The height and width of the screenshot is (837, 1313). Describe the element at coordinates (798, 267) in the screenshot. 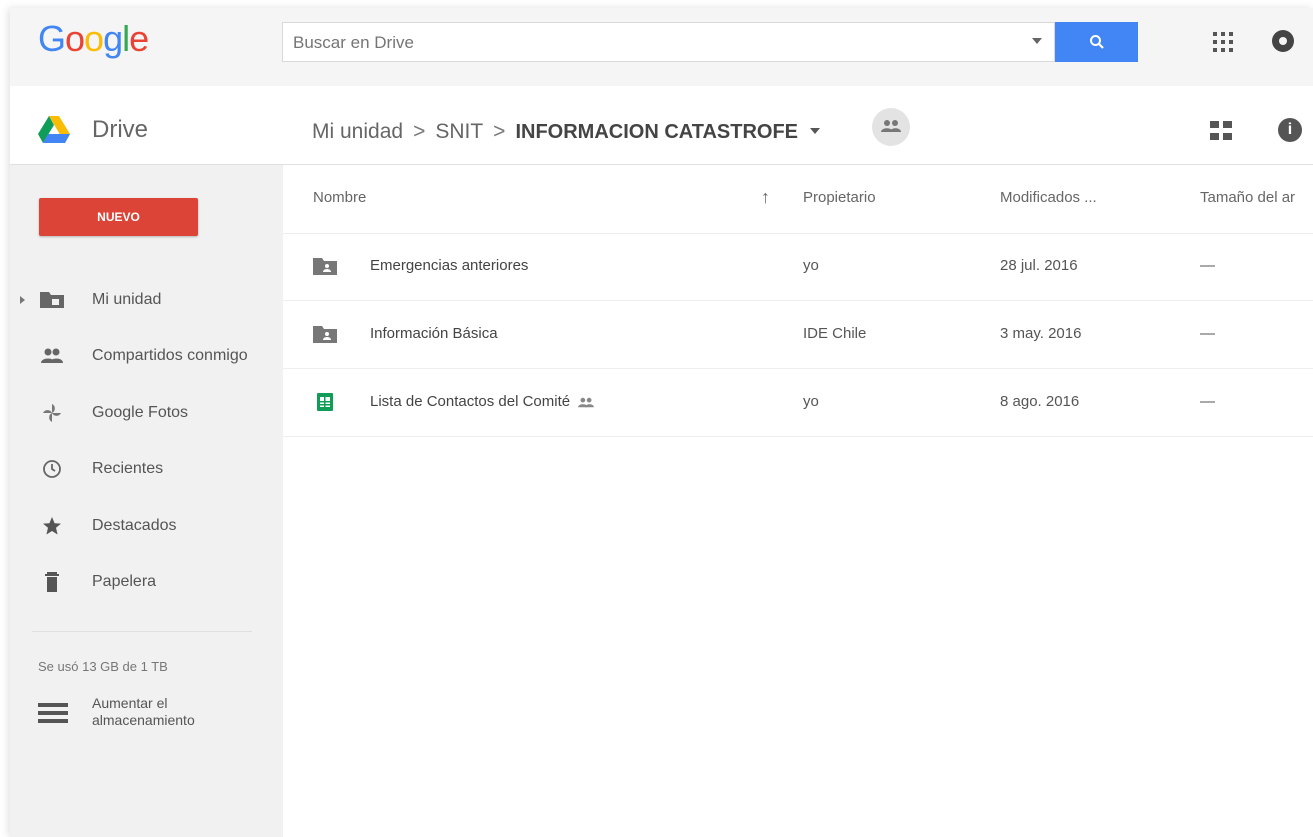

I see `table-row: Emergencias anteriores yo 28 jul. 2016 —` at that location.